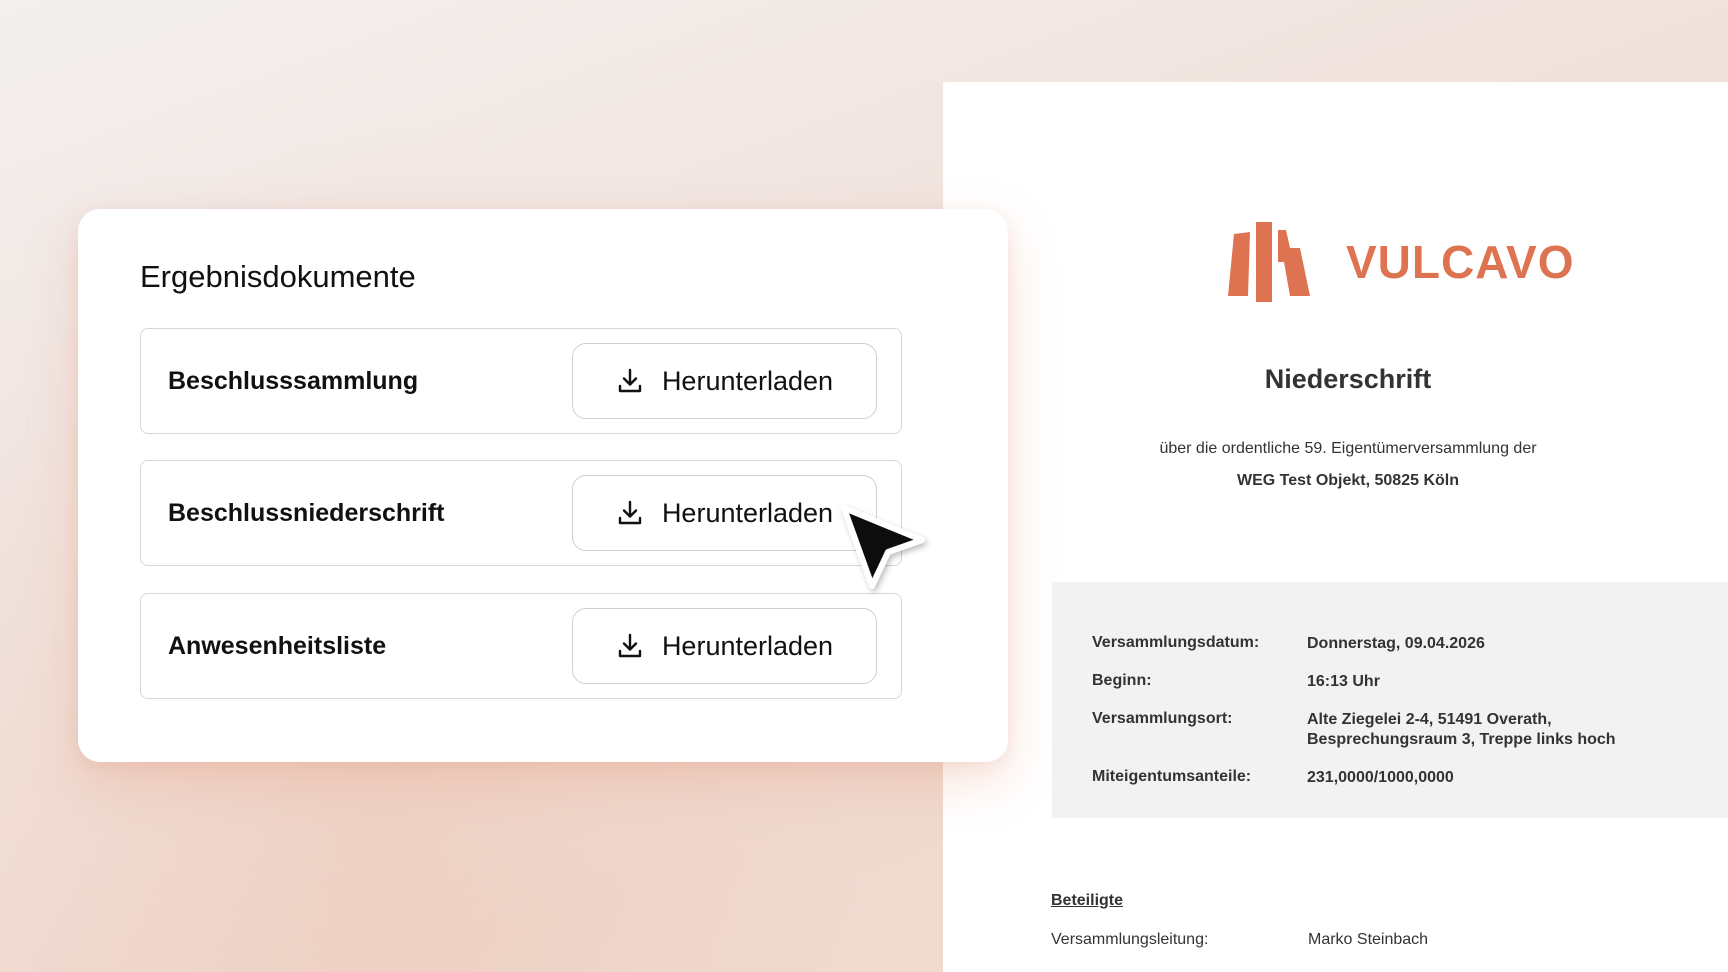  I want to click on detail-key: Beginn:, so click(1122, 680).